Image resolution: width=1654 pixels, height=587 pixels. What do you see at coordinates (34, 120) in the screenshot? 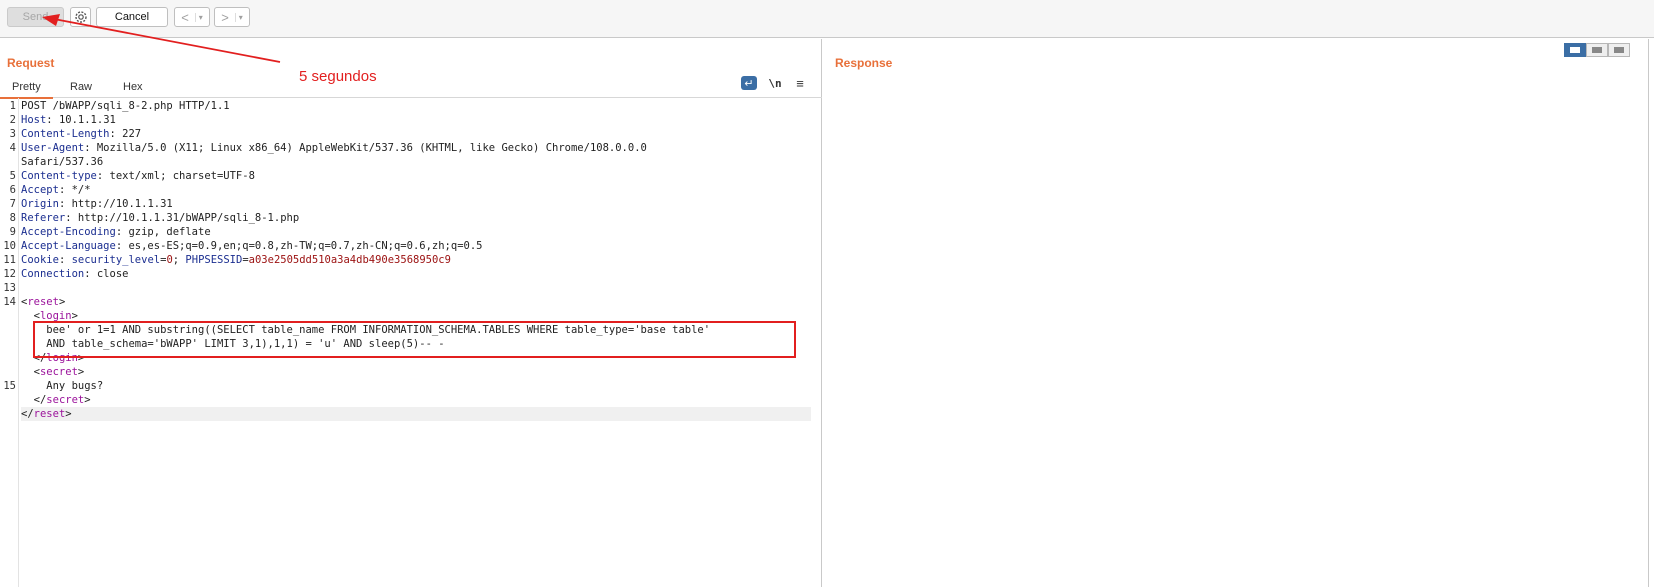
I see `code-token: Host` at bounding box center [34, 120].